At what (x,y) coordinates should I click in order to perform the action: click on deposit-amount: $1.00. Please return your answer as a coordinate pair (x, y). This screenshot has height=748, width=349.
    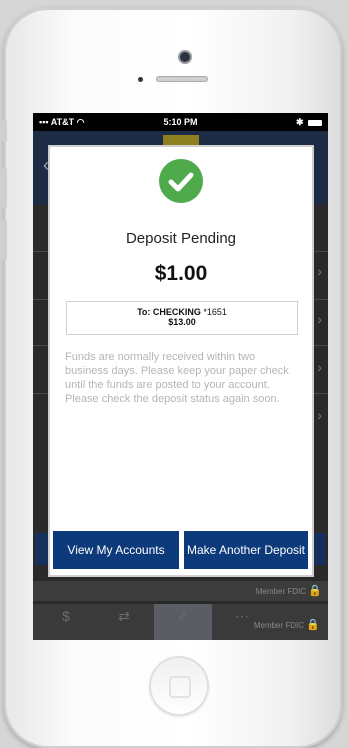
    Looking at the image, I should click on (181, 273).